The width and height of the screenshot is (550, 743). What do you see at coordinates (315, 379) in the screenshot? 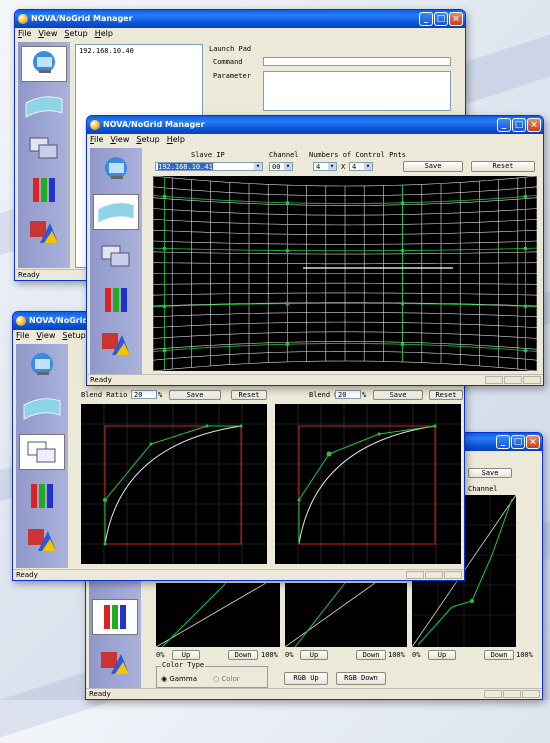
I see `status-bar: Ready` at bounding box center [315, 379].